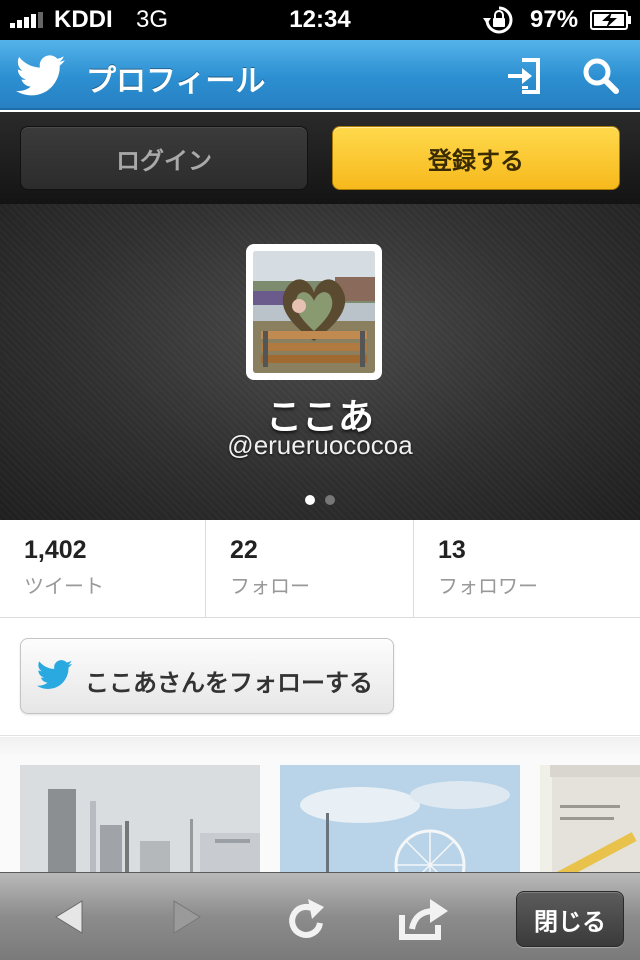 Image resolution: width=640 pixels, height=960 pixels. I want to click on follower-count-label: フォロワー, so click(488, 586).